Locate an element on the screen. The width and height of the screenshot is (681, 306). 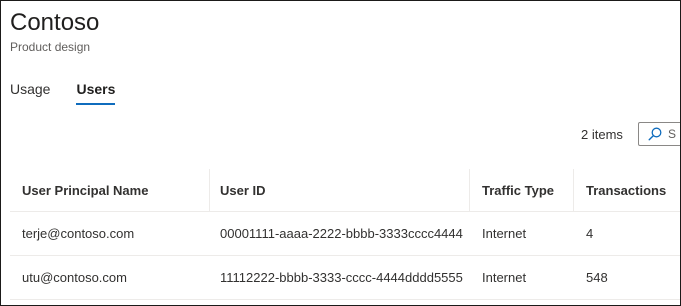
column-header-traffic-type: Traffic Type is located at coordinates (518, 190).